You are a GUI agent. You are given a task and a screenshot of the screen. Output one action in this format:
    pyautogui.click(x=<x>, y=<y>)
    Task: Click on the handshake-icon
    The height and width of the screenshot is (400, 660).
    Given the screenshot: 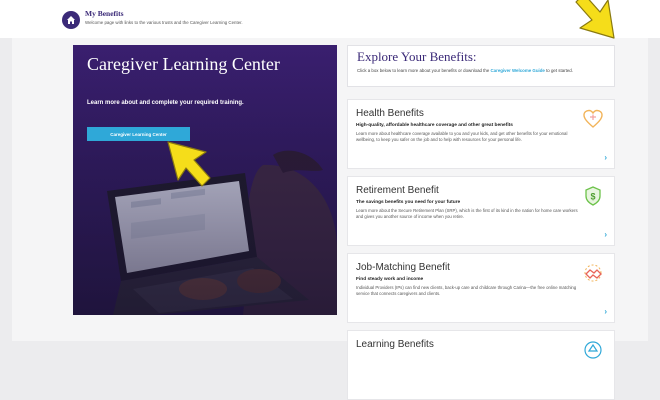 What is the action you would take?
    pyautogui.click(x=593, y=273)
    